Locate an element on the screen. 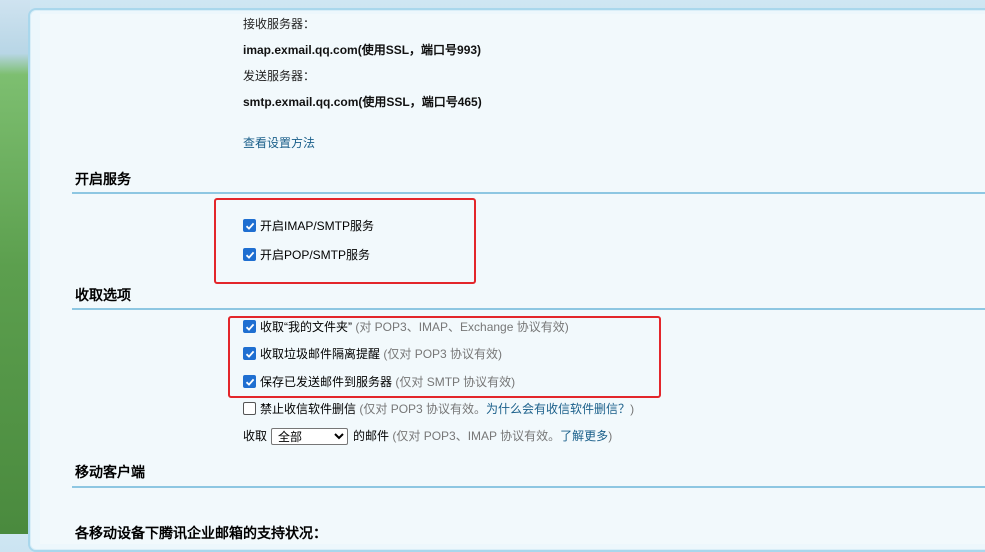 The width and height of the screenshot is (985, 552). my-folders-label: 收取“我的文件夹” is located at coordinates (306, 327).